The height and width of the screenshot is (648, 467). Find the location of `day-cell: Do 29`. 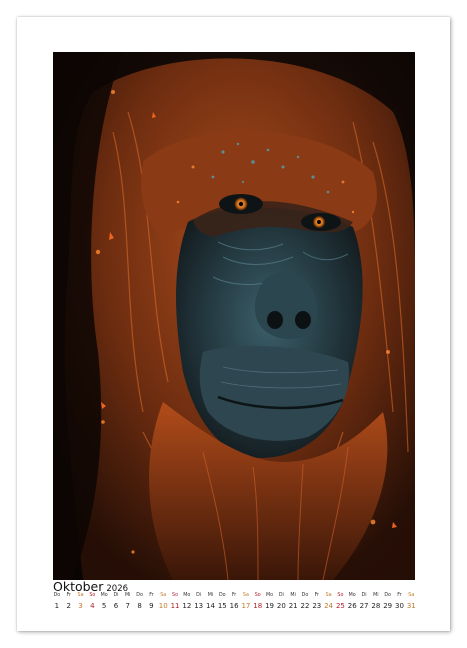

day-cell: Do 29 is located at coordinates (388, 603).